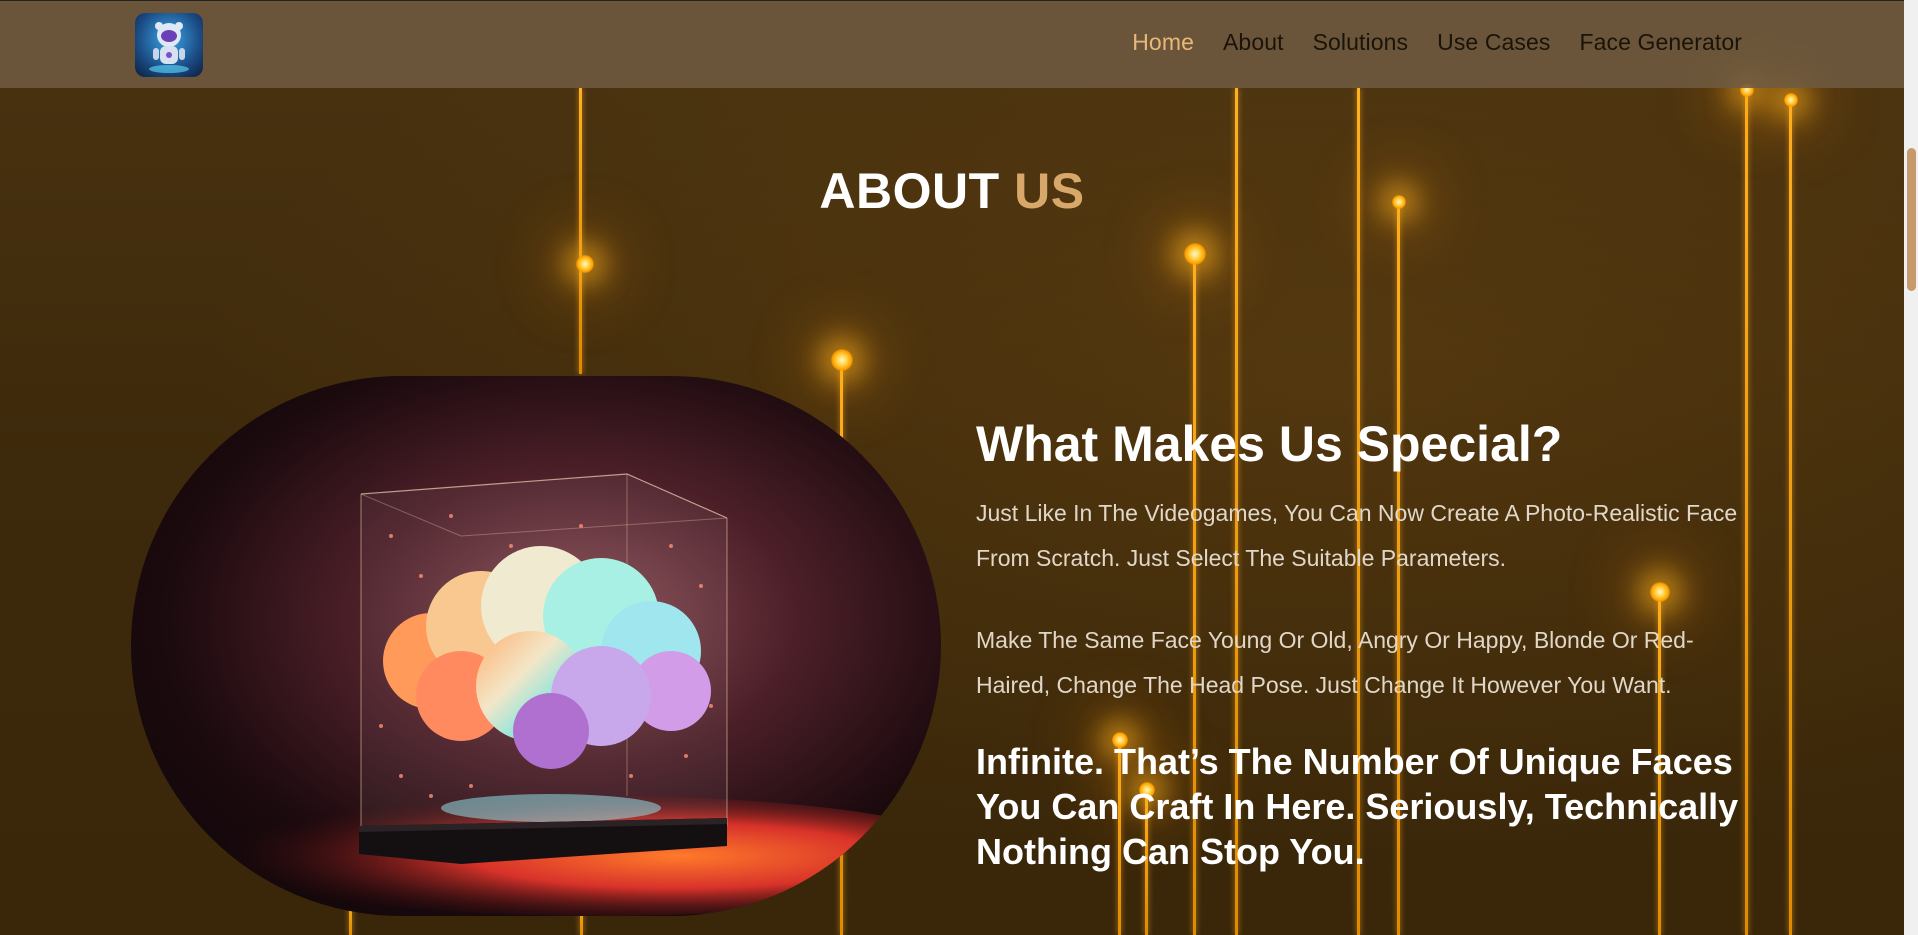  What do you see at coordinates (1361, 42) in the screenshot?
I see `nav-item-solutions: Solutions` at bounding box center [1361, 42].